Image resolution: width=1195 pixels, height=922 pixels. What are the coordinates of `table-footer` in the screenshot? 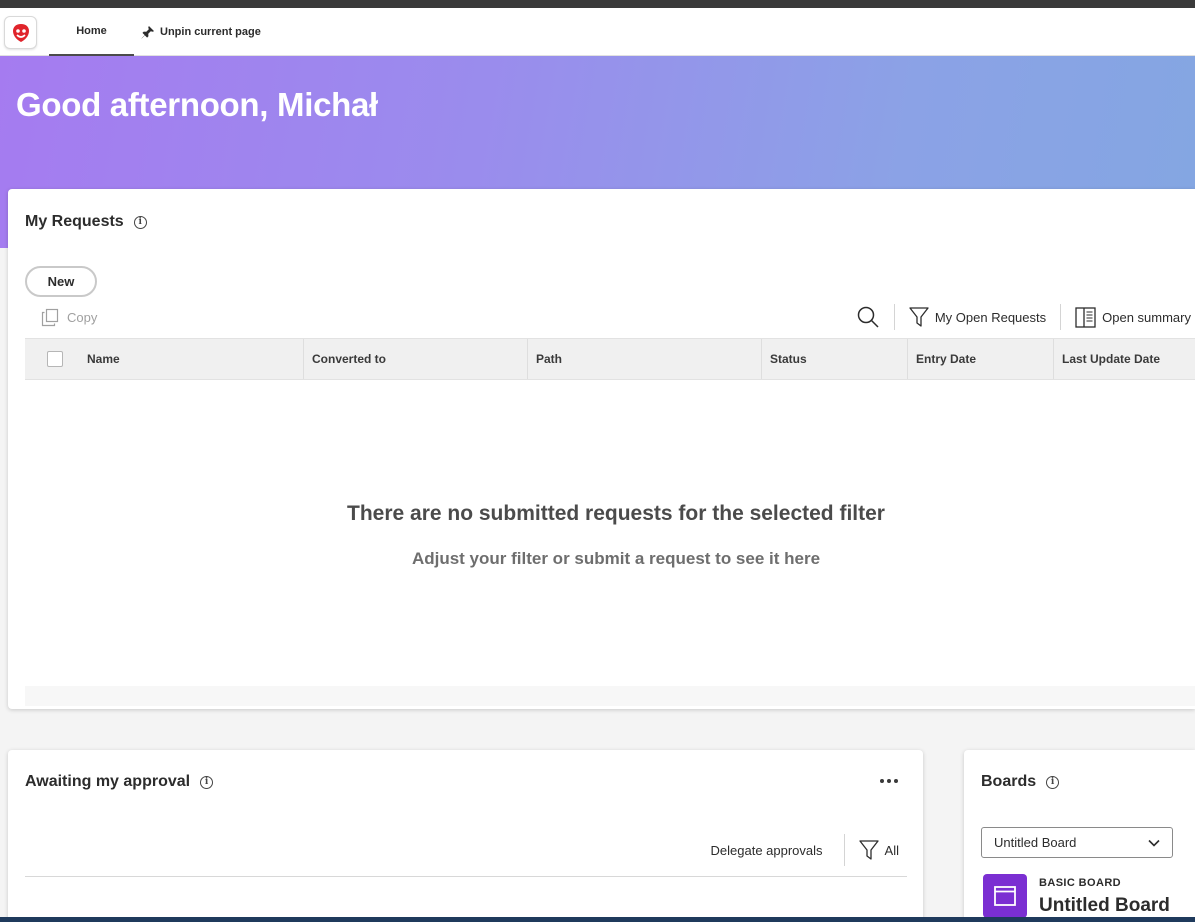 It's located at (610, 696).